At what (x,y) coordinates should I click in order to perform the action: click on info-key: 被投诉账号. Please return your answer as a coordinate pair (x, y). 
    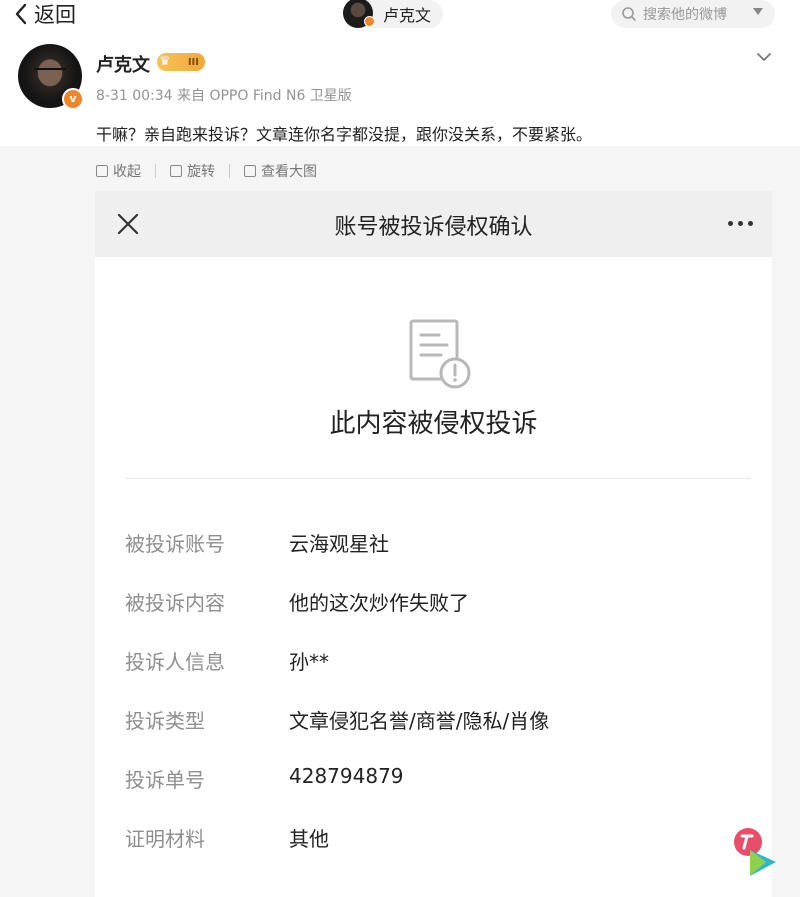
    Looking at the image, I should click on (175, 544).